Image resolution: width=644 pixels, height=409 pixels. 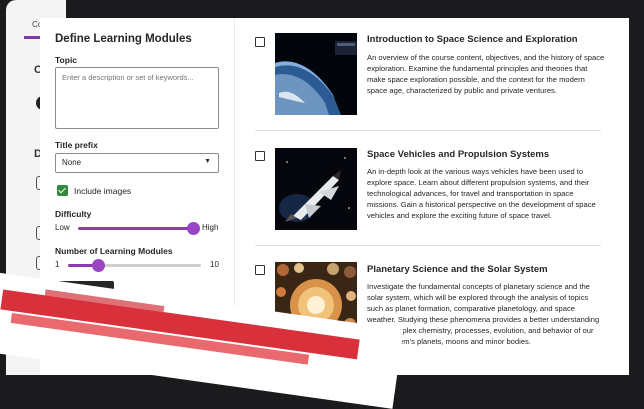 I want to click on title-prefix-select: None ▼, so click(x=137, y=163).